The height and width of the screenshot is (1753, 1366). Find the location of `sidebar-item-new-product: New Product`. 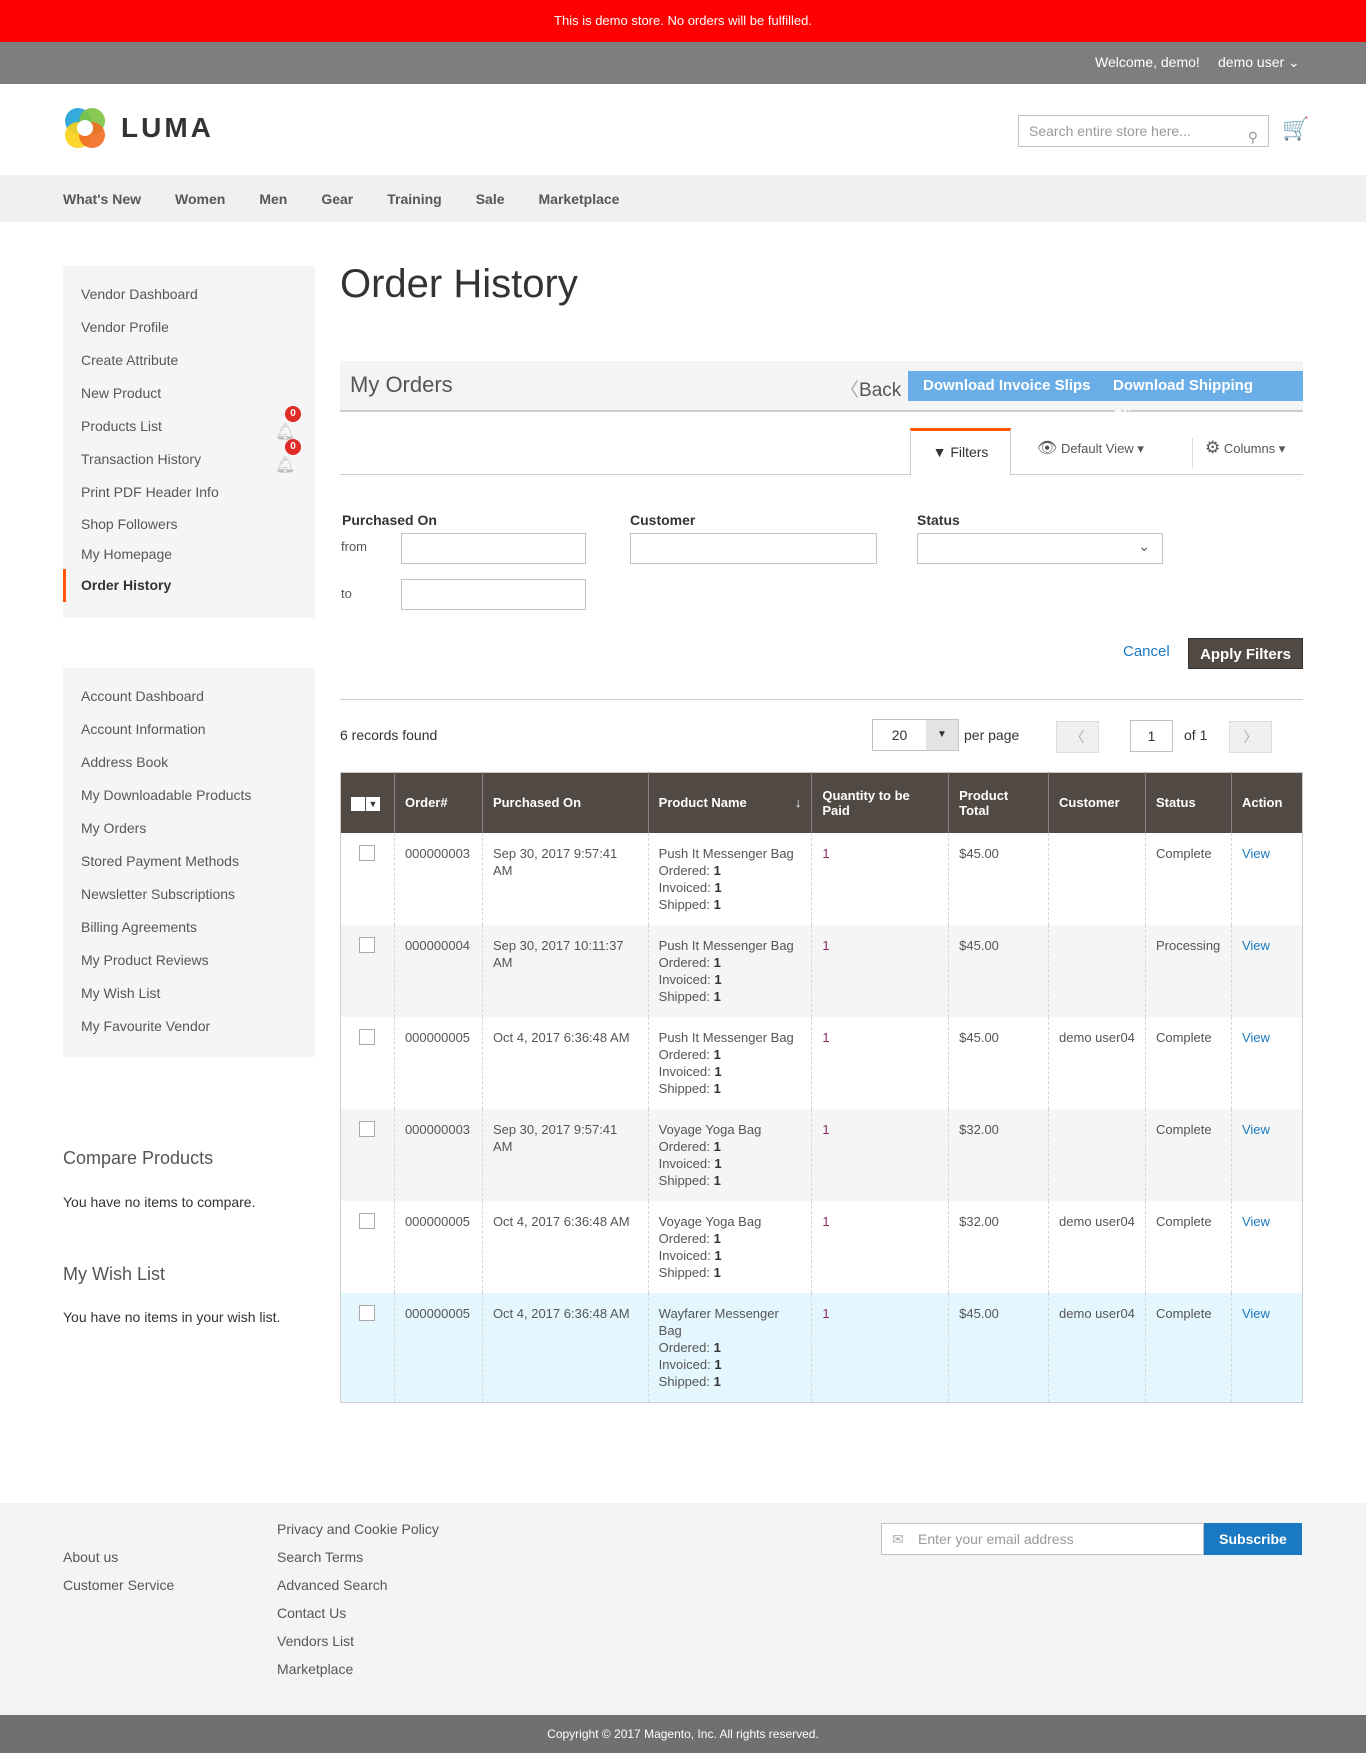

sidebar-item-new-product: New Product is located at coordinates (189, 393).